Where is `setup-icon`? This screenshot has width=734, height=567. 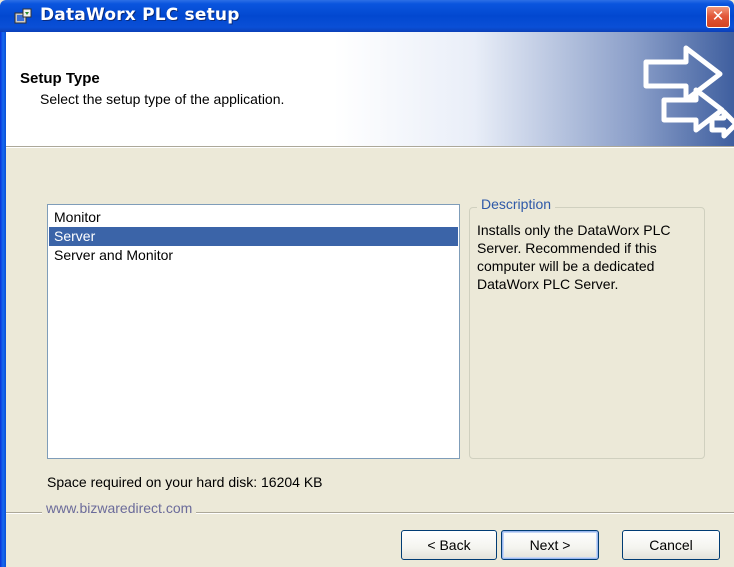 setup-icon is located at coordinates (23, 16).